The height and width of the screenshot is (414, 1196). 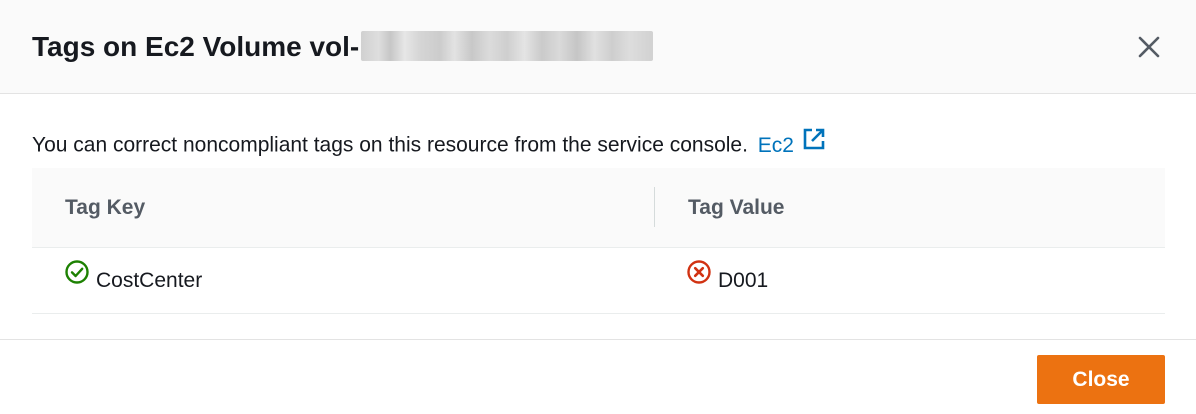 I want to click on tag-value-cell: D001, so click(x=727, y=281).